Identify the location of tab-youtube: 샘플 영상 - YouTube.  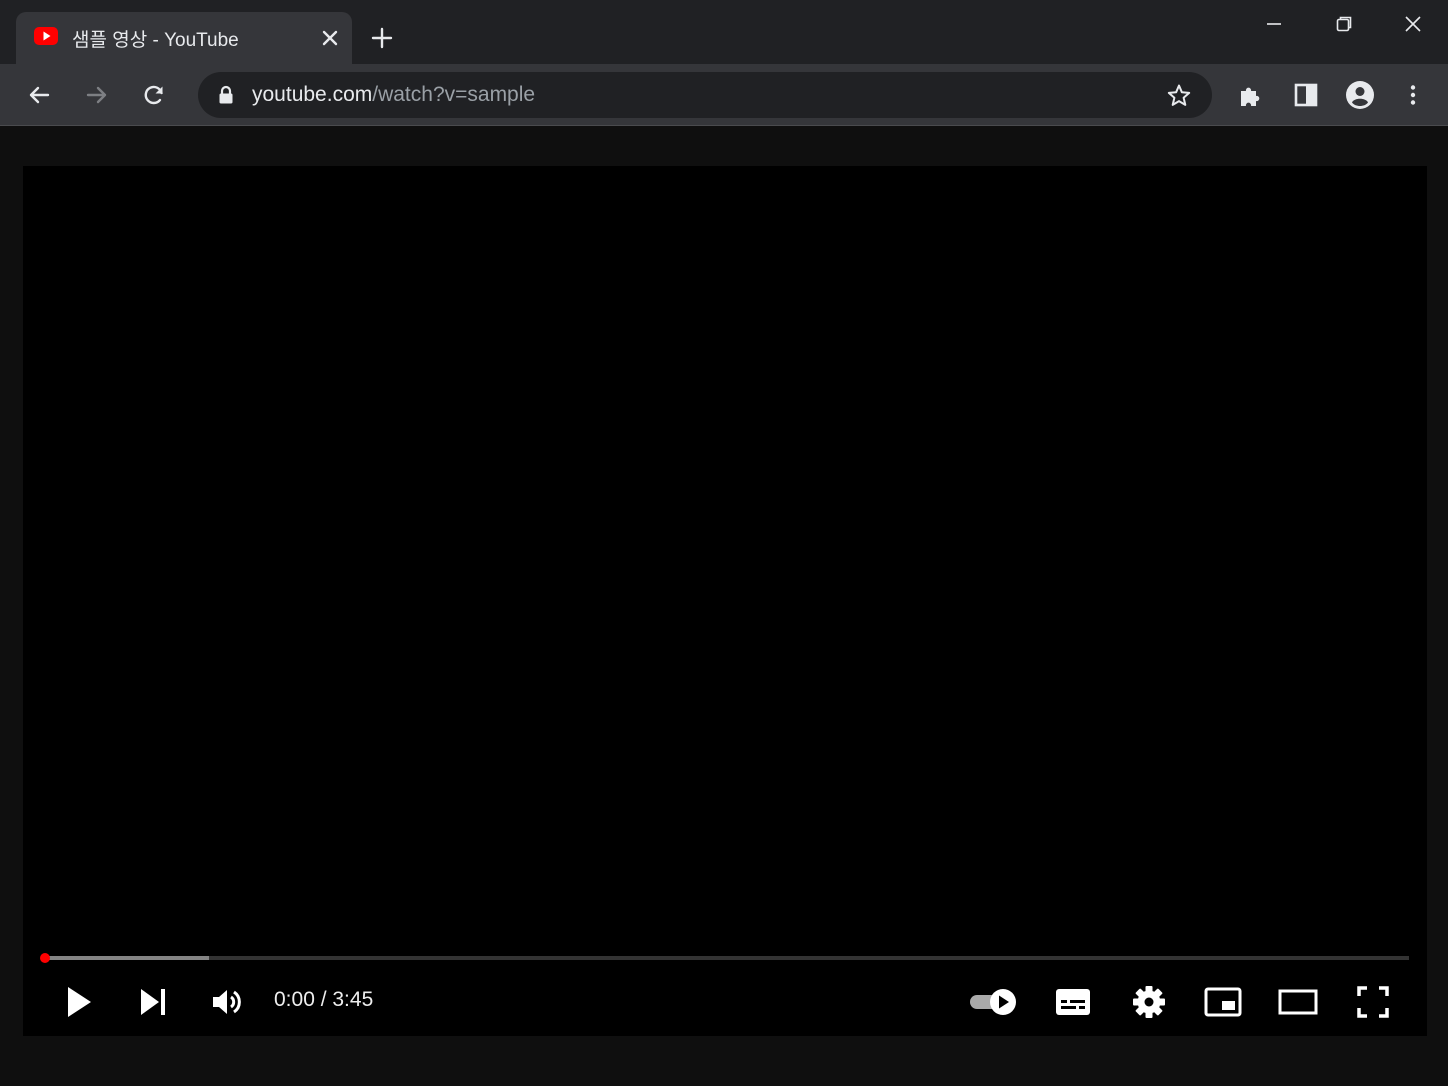
(184, 38).